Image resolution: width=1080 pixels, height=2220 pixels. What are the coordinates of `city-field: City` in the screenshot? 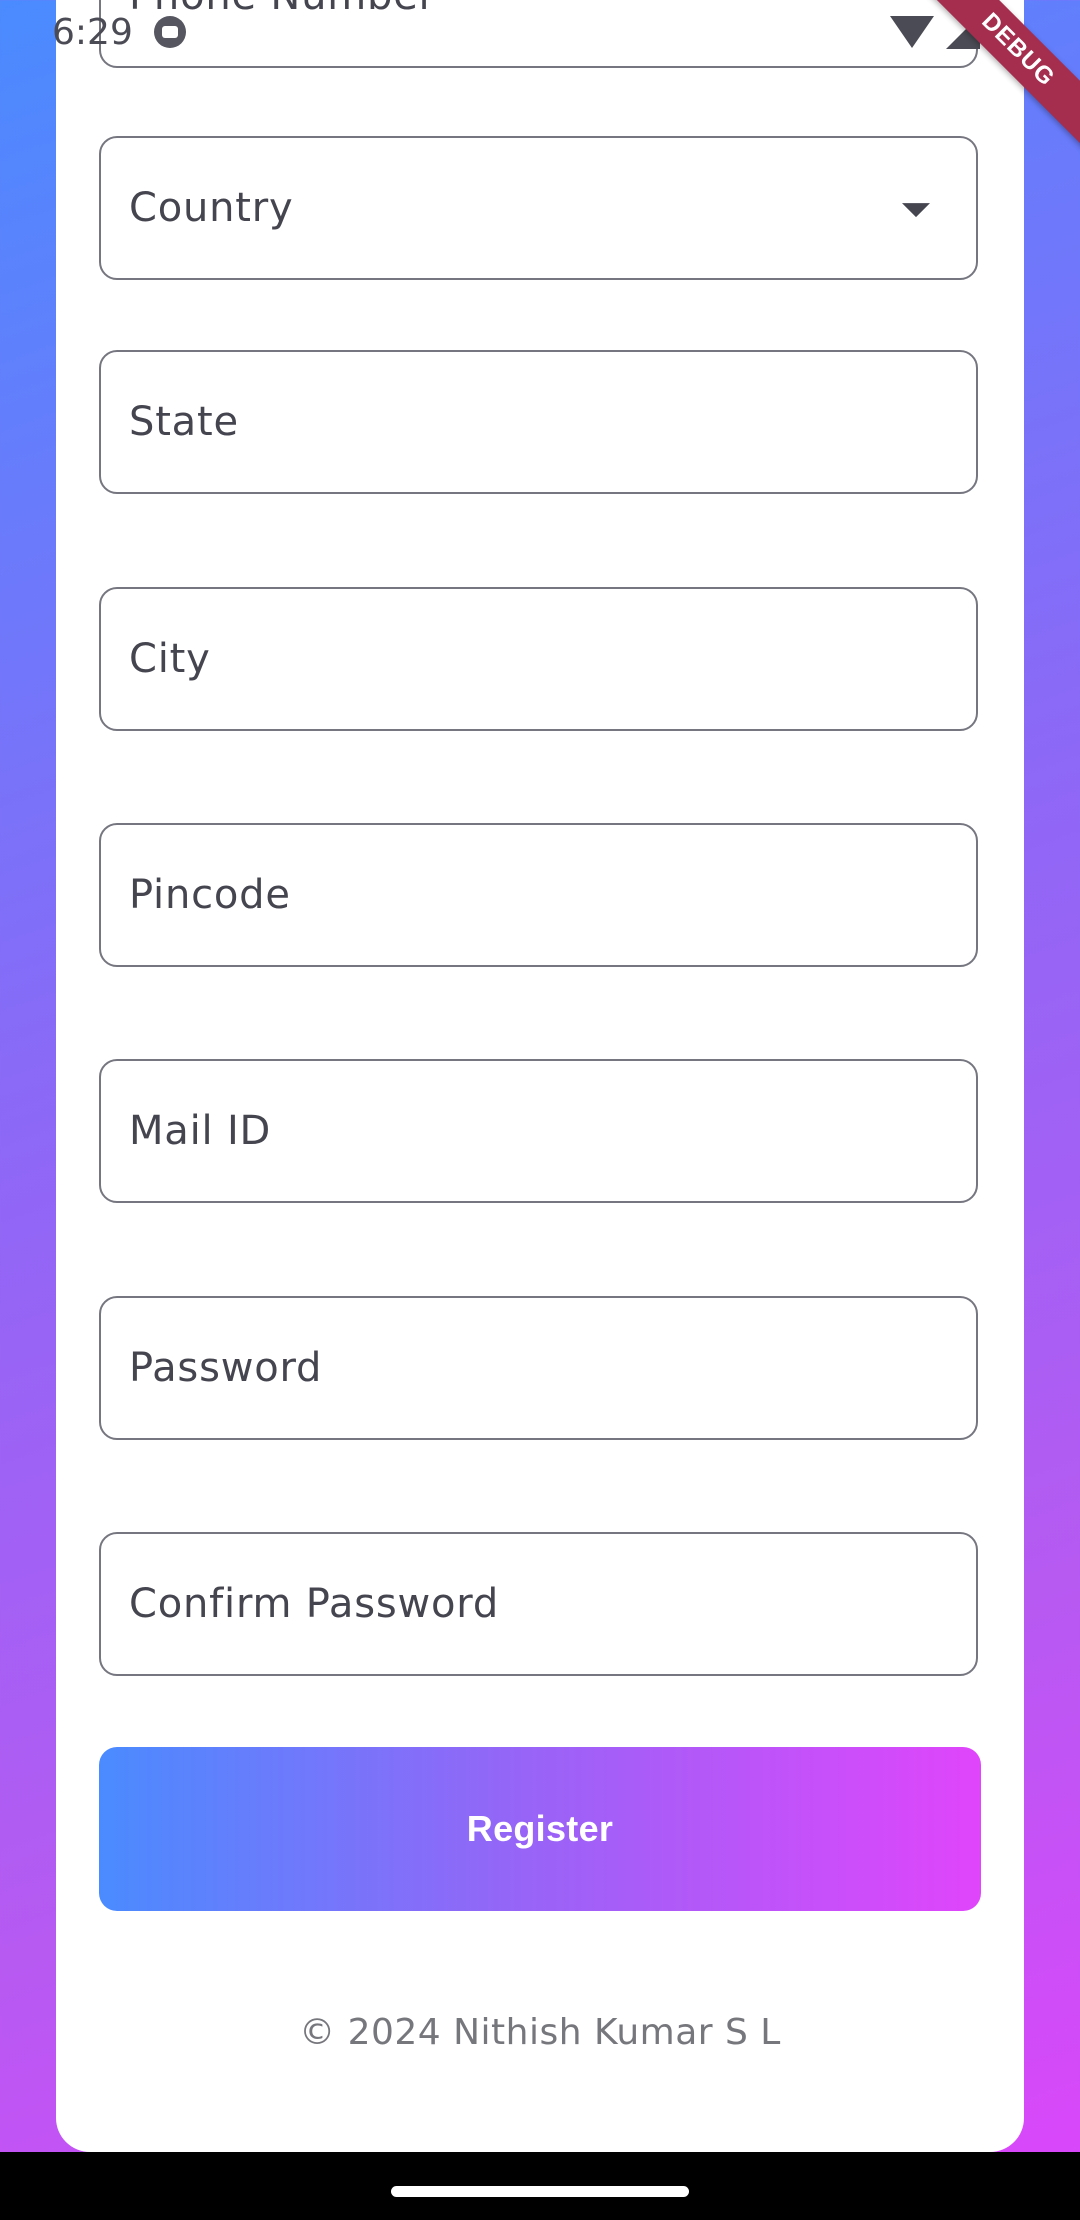 It's located at (538, 659).